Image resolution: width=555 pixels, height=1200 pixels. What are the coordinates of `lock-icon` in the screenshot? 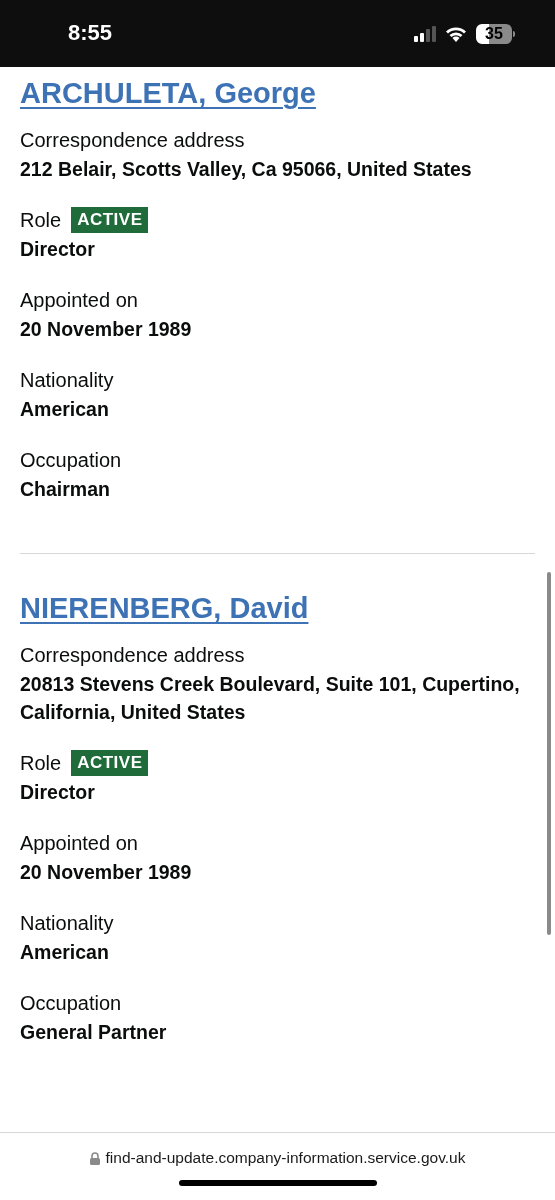 It's located at (94, 1158).